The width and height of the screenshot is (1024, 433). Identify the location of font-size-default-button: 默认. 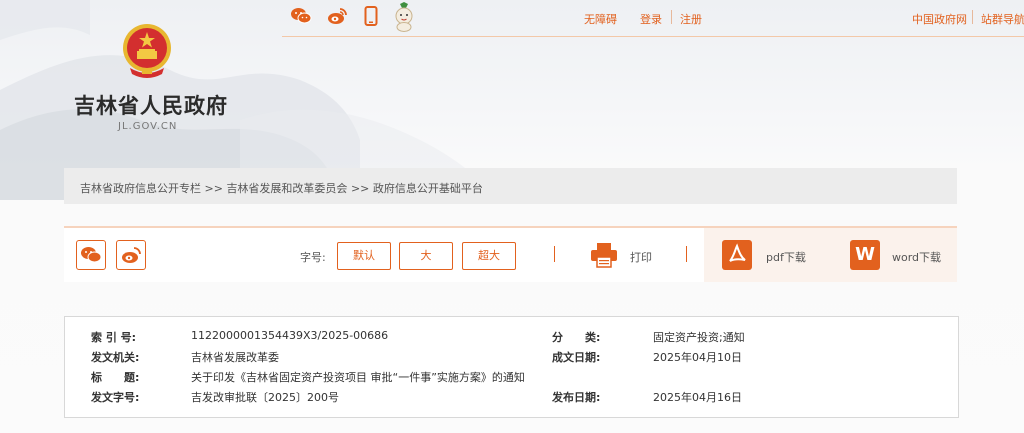
(364, 256).